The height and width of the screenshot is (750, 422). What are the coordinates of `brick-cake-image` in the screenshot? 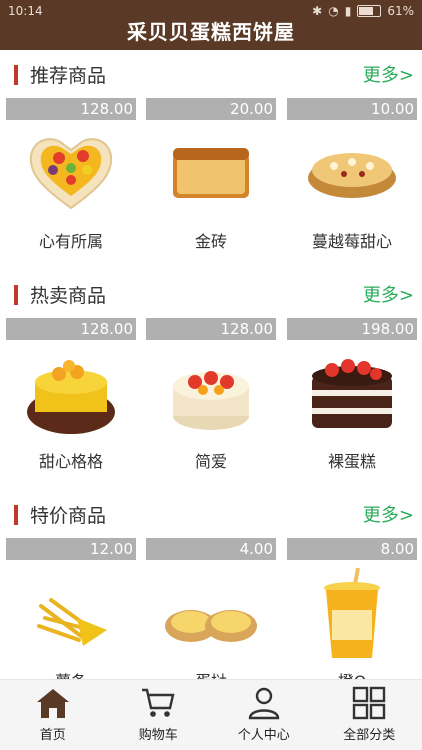 It's located at (211, 174).